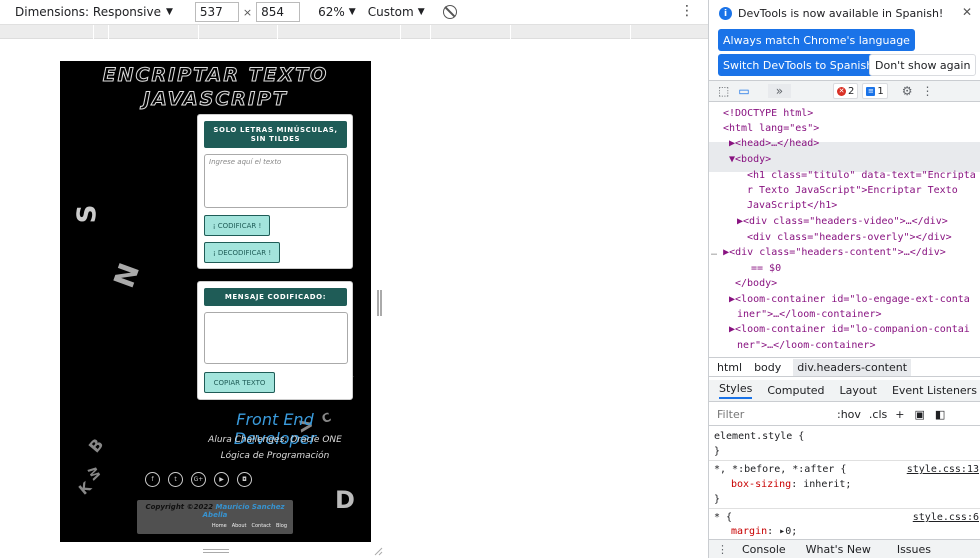 This screenshot has width=980, height=558. Describe the element at coordinates (239, 526) in the screenshot. I see `footer-link-about: About` at that location.